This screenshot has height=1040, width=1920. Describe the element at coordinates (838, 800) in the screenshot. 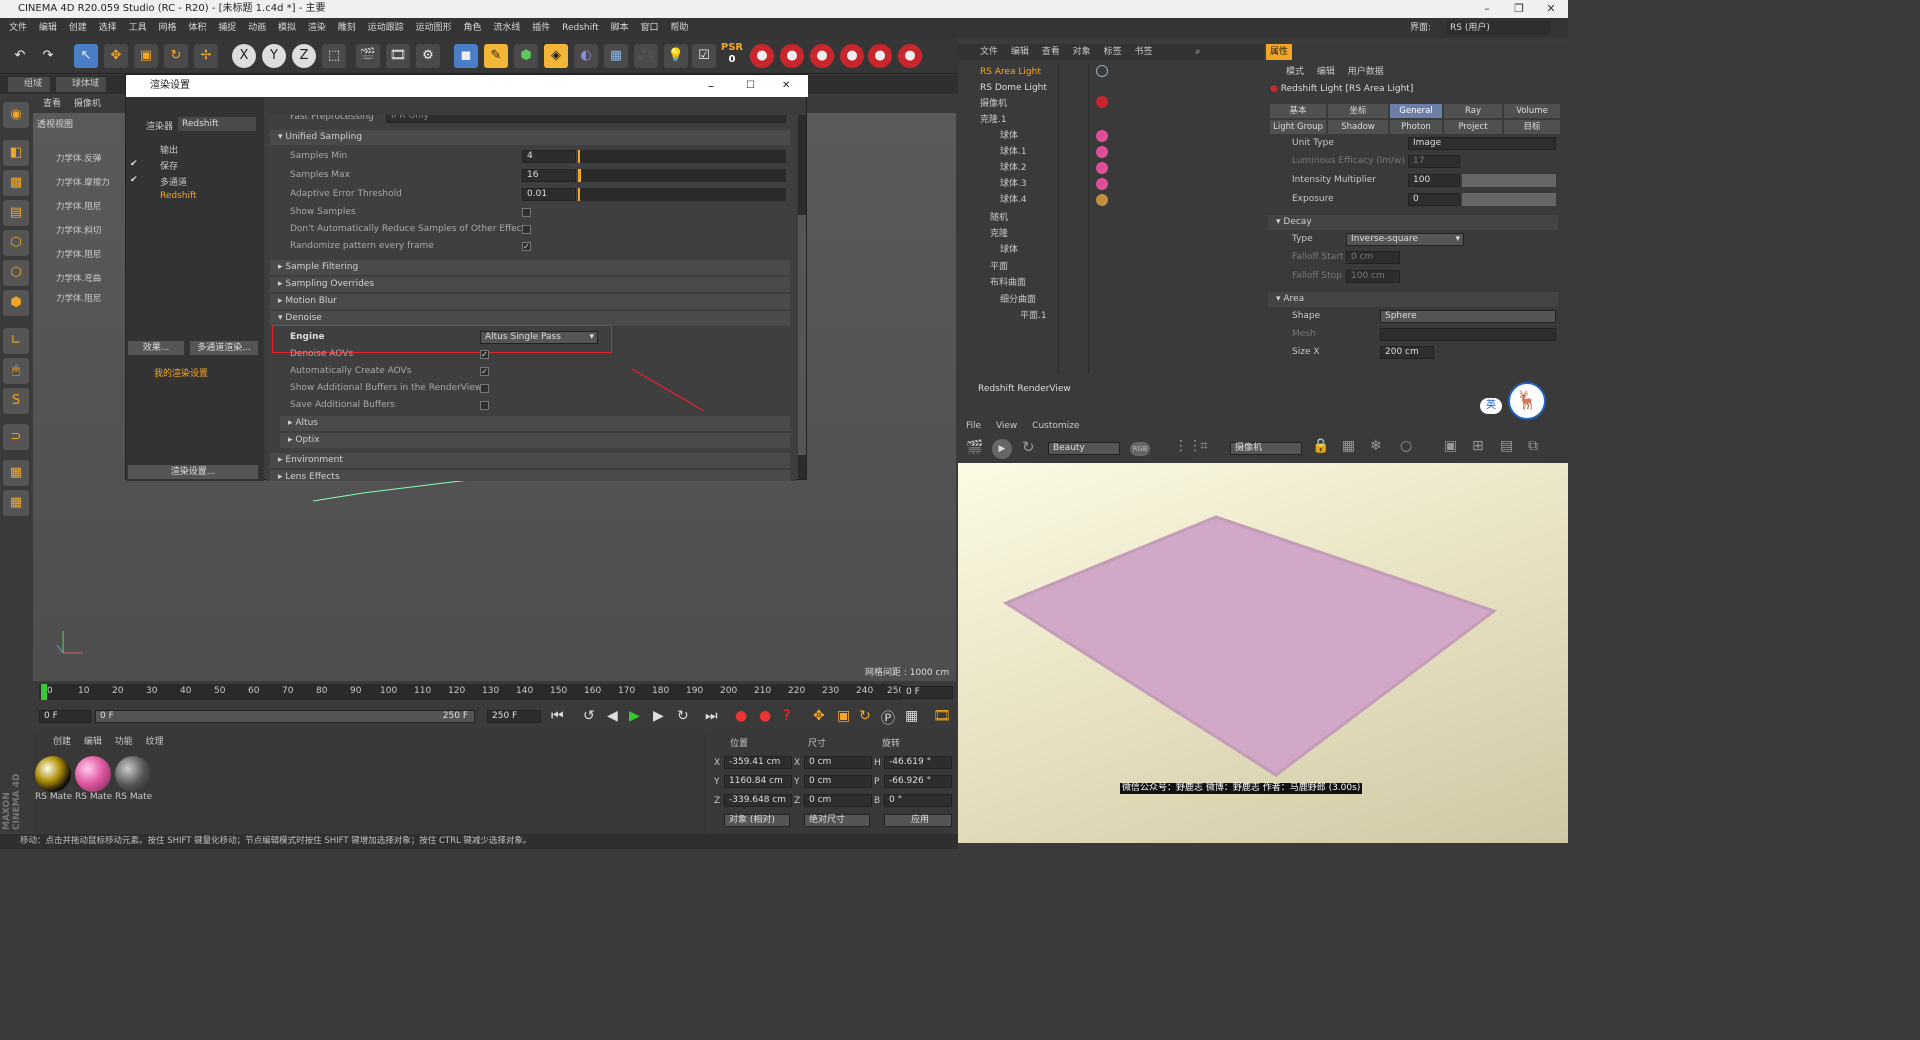

I see `size-z-input: 0 cm` at that location.